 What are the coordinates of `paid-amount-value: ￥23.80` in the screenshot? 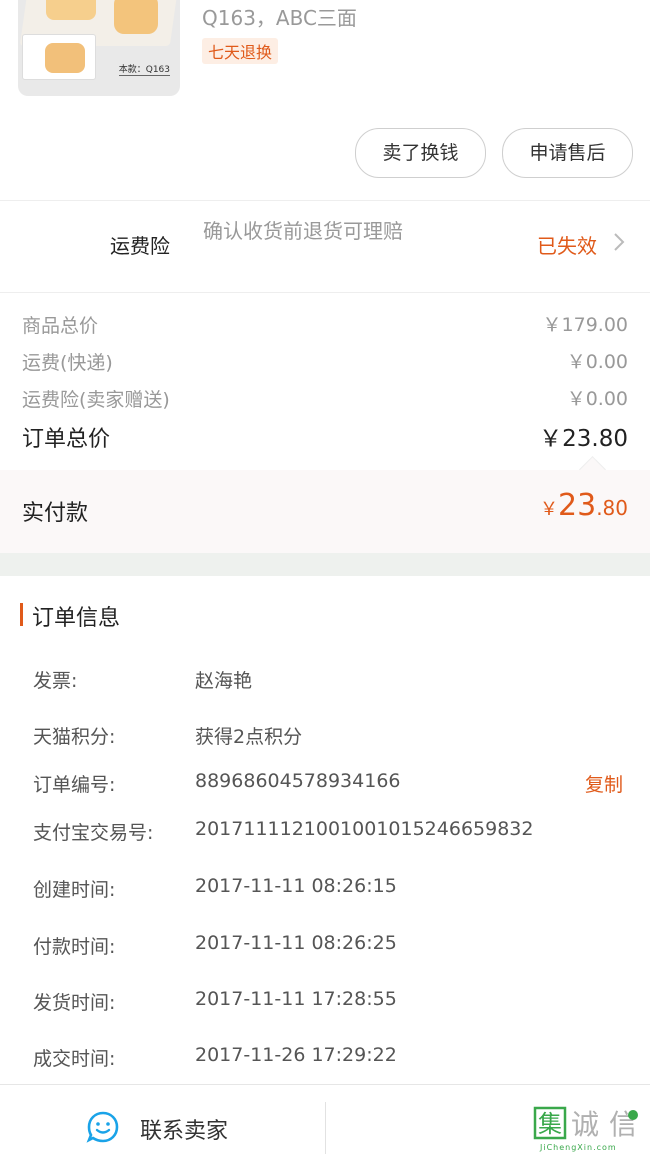 It's located at (584, 505).